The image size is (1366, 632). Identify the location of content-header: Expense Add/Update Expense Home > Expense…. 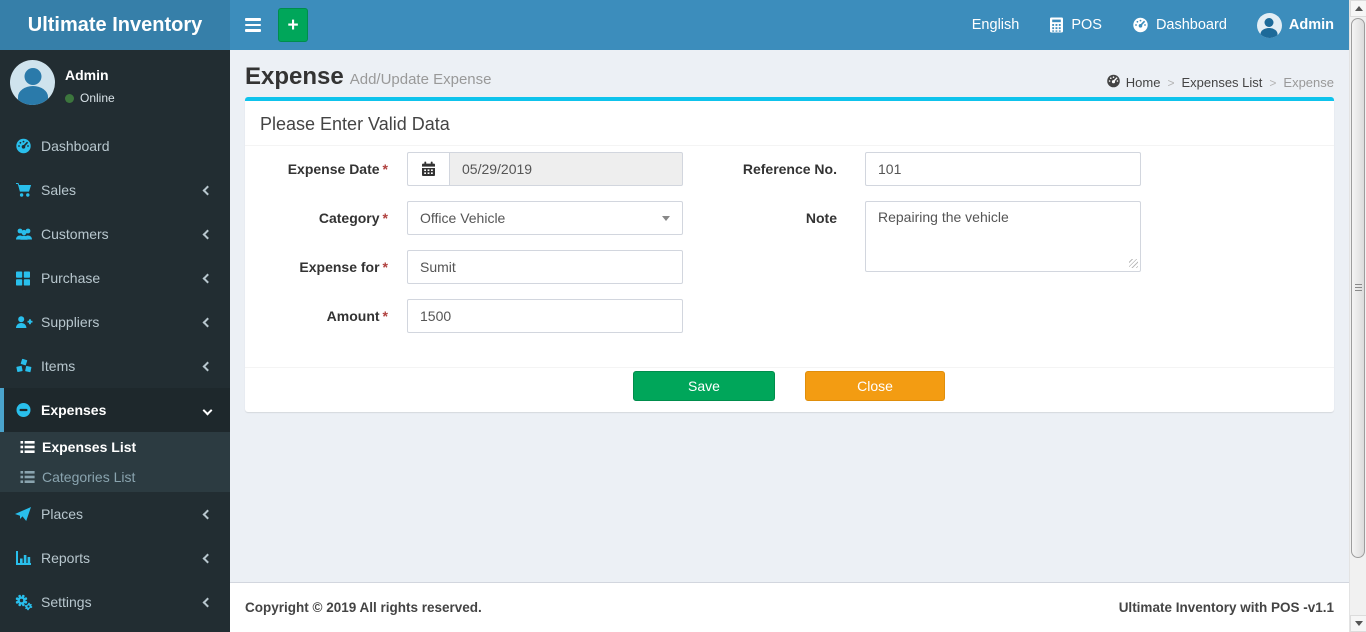
(789, 73).